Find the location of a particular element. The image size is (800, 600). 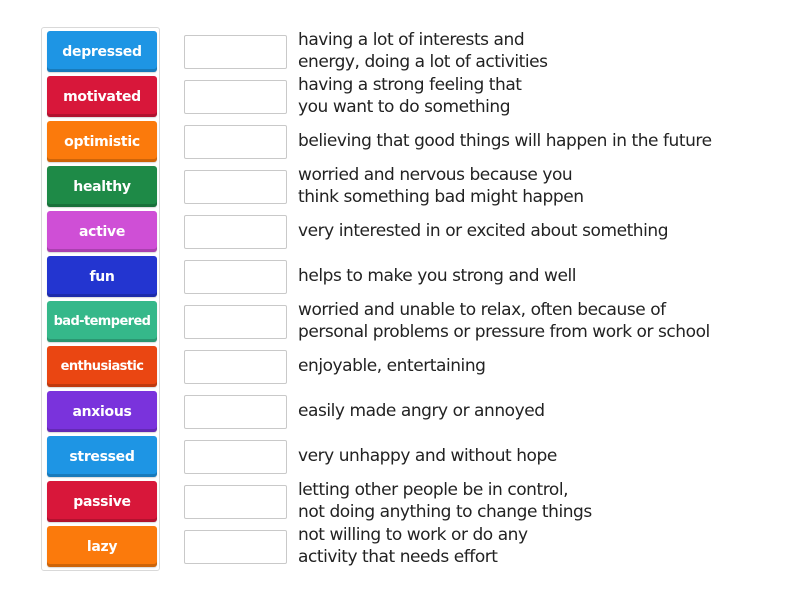

word-tile: motivated is located at coordinates (102, 96).